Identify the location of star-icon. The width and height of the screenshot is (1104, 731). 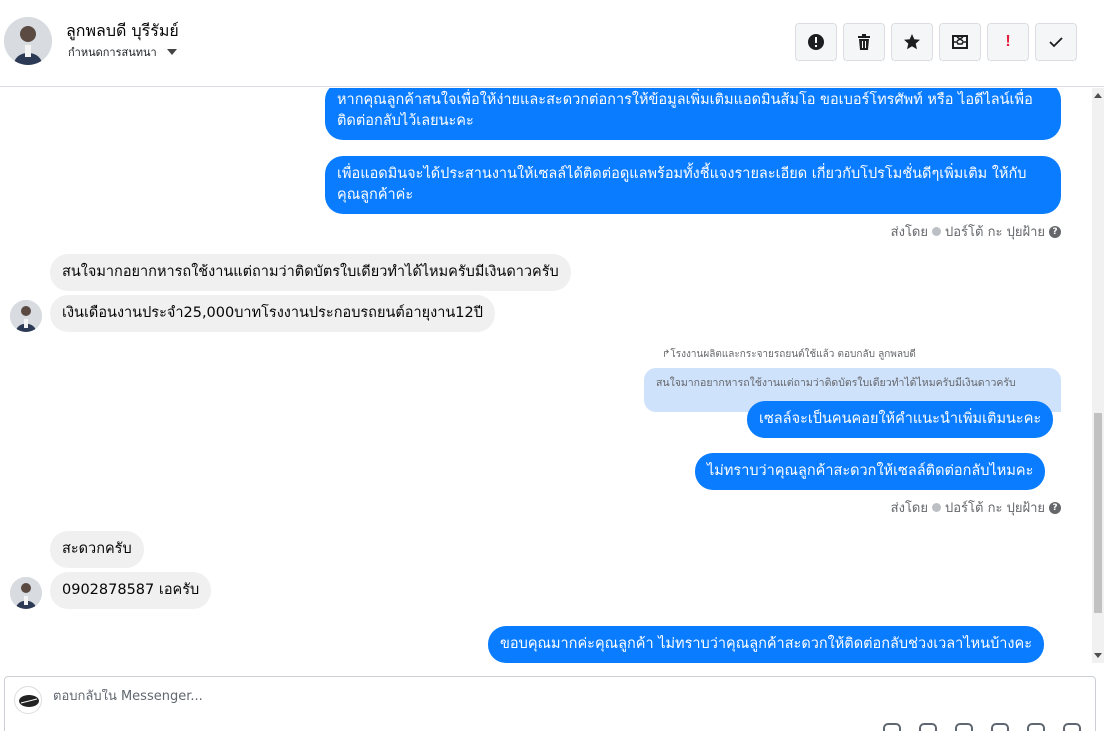
(912, 42).